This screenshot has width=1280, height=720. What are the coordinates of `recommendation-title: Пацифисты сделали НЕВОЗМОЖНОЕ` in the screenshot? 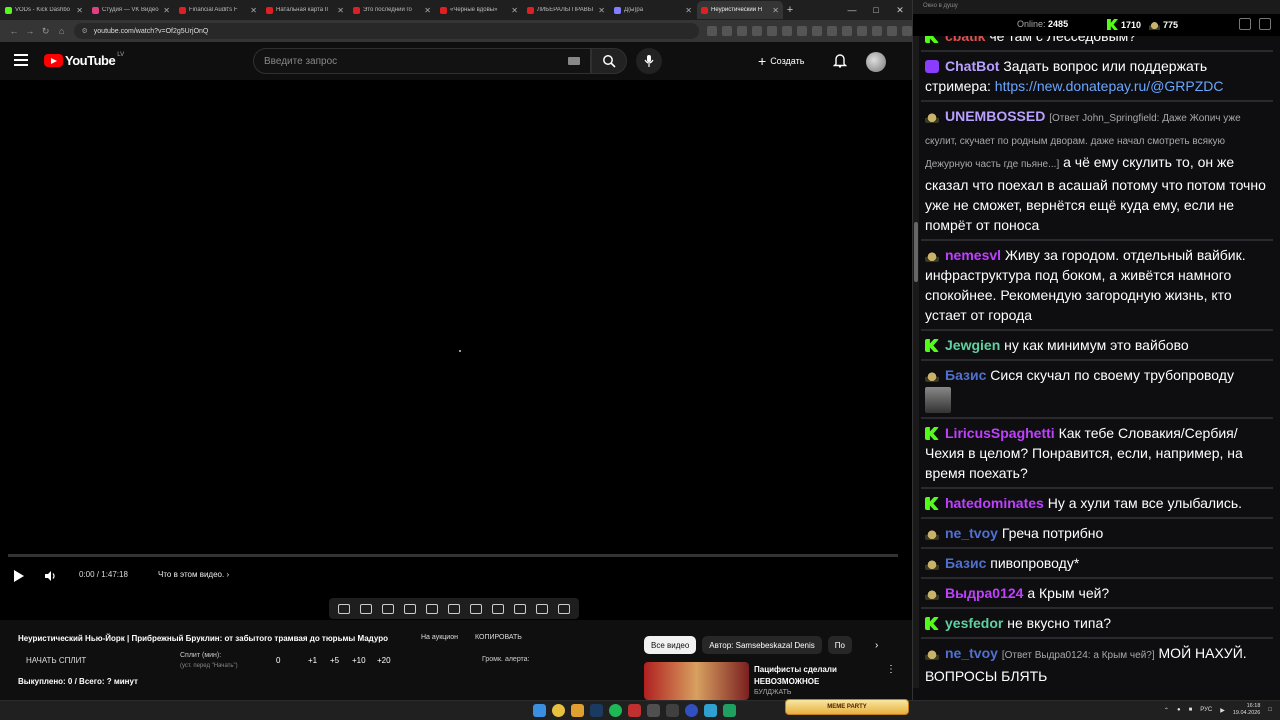 It's located at (814, 676).